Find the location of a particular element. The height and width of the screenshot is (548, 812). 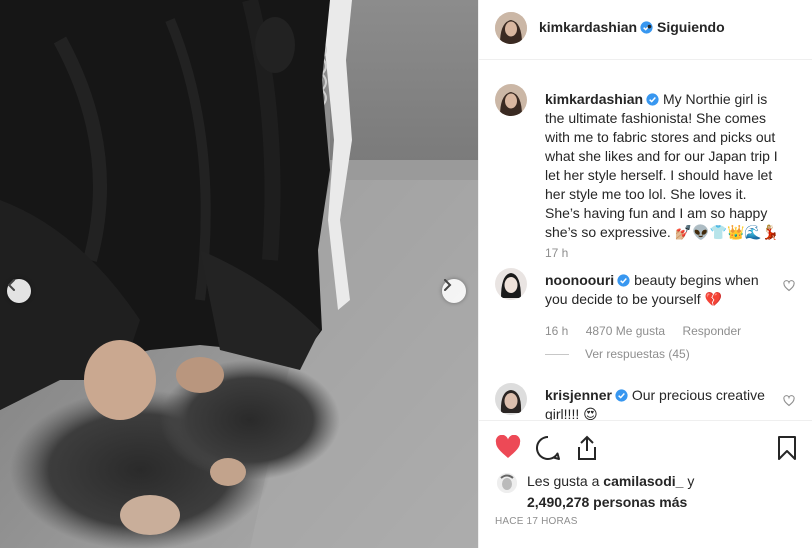

post-header: kimkardashian • Siguiendo is located at coordinates (645, 30).